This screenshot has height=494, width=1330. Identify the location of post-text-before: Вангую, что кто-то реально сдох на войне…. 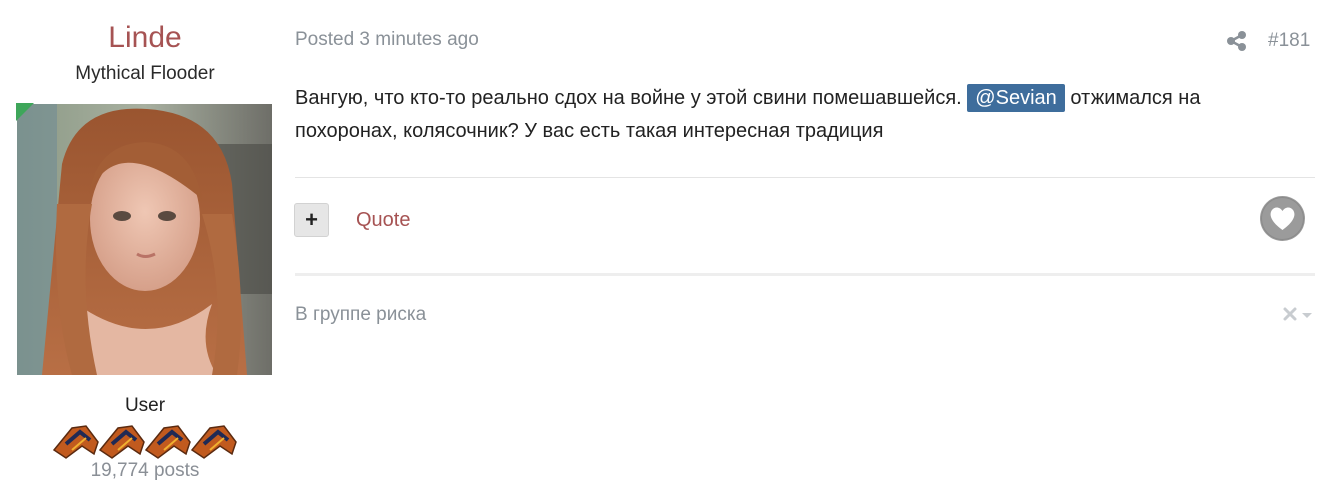
(631, 98).